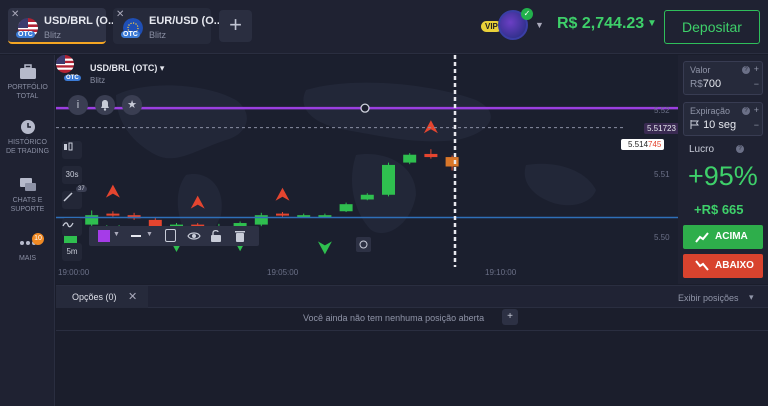 This screenshot has width=768, height=406. Describe the element at coordinates (756, 125) in the screenshot. I see `decrease-expiry-button: −` at that location.